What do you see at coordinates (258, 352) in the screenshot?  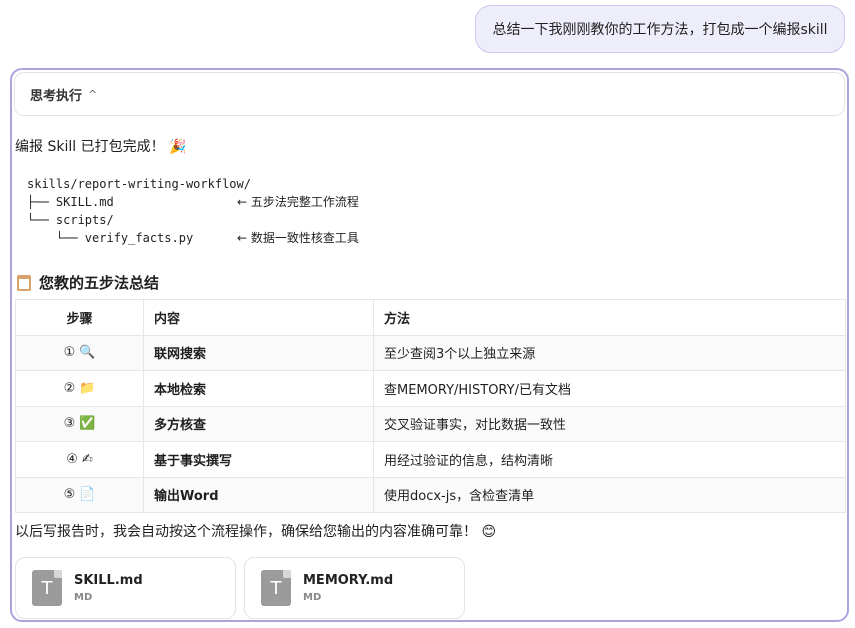 I see `content-cell: 联网搜索` at bounding box center [258, 352].